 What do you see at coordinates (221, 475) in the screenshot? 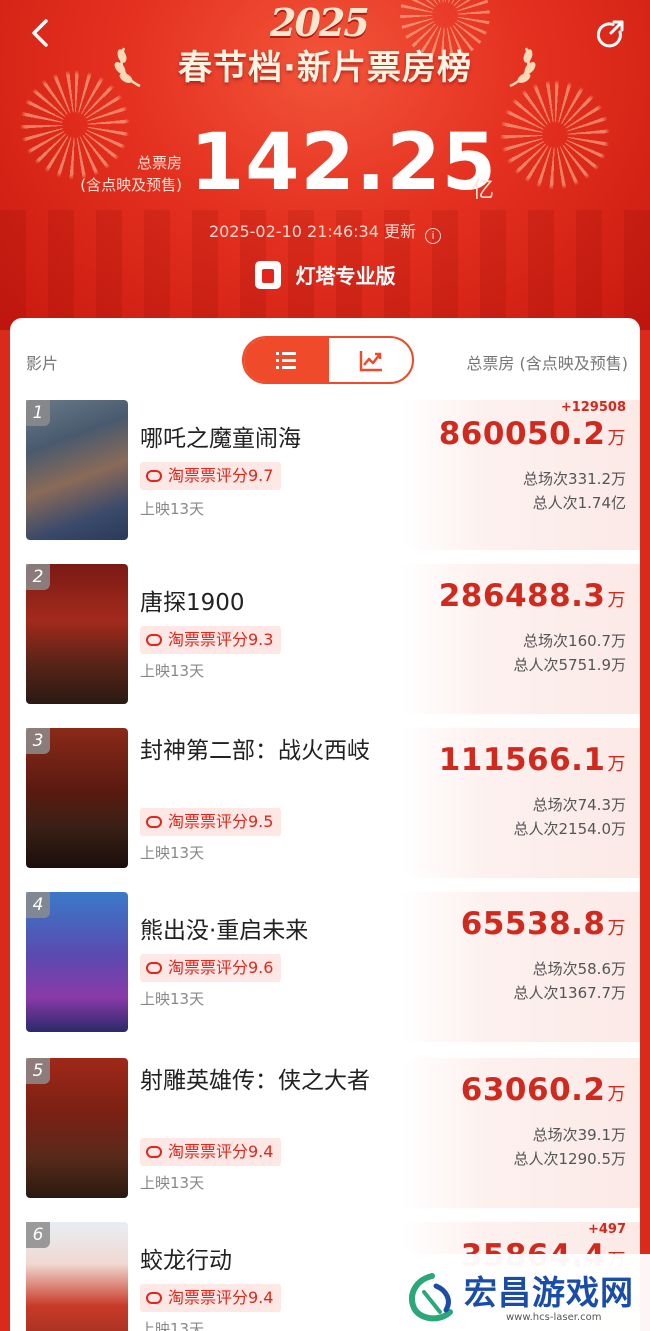
I see `rating-text: 淘票票评分9.7` at bounding box center [221, 475].